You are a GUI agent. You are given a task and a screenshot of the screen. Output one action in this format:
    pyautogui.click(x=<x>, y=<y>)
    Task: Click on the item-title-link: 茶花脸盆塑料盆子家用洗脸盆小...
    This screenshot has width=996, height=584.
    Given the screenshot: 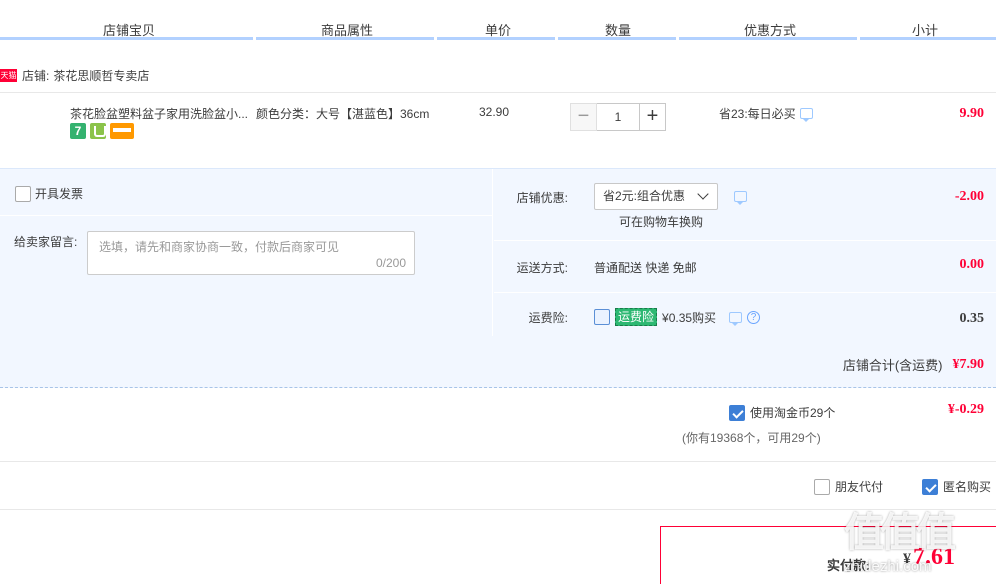 What is the action you would take?
    pyautogui.click(x=159, y=113)
    